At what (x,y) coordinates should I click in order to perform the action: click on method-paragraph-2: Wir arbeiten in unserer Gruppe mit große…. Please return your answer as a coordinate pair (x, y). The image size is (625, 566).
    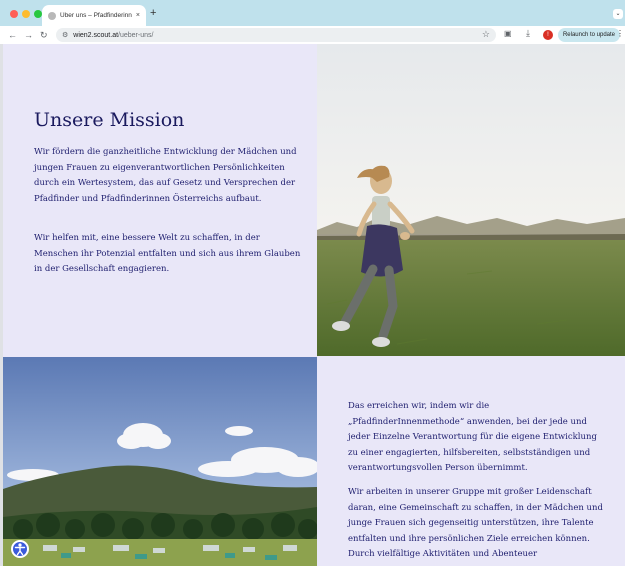
    Looking at the image, I should click on (475, 523).